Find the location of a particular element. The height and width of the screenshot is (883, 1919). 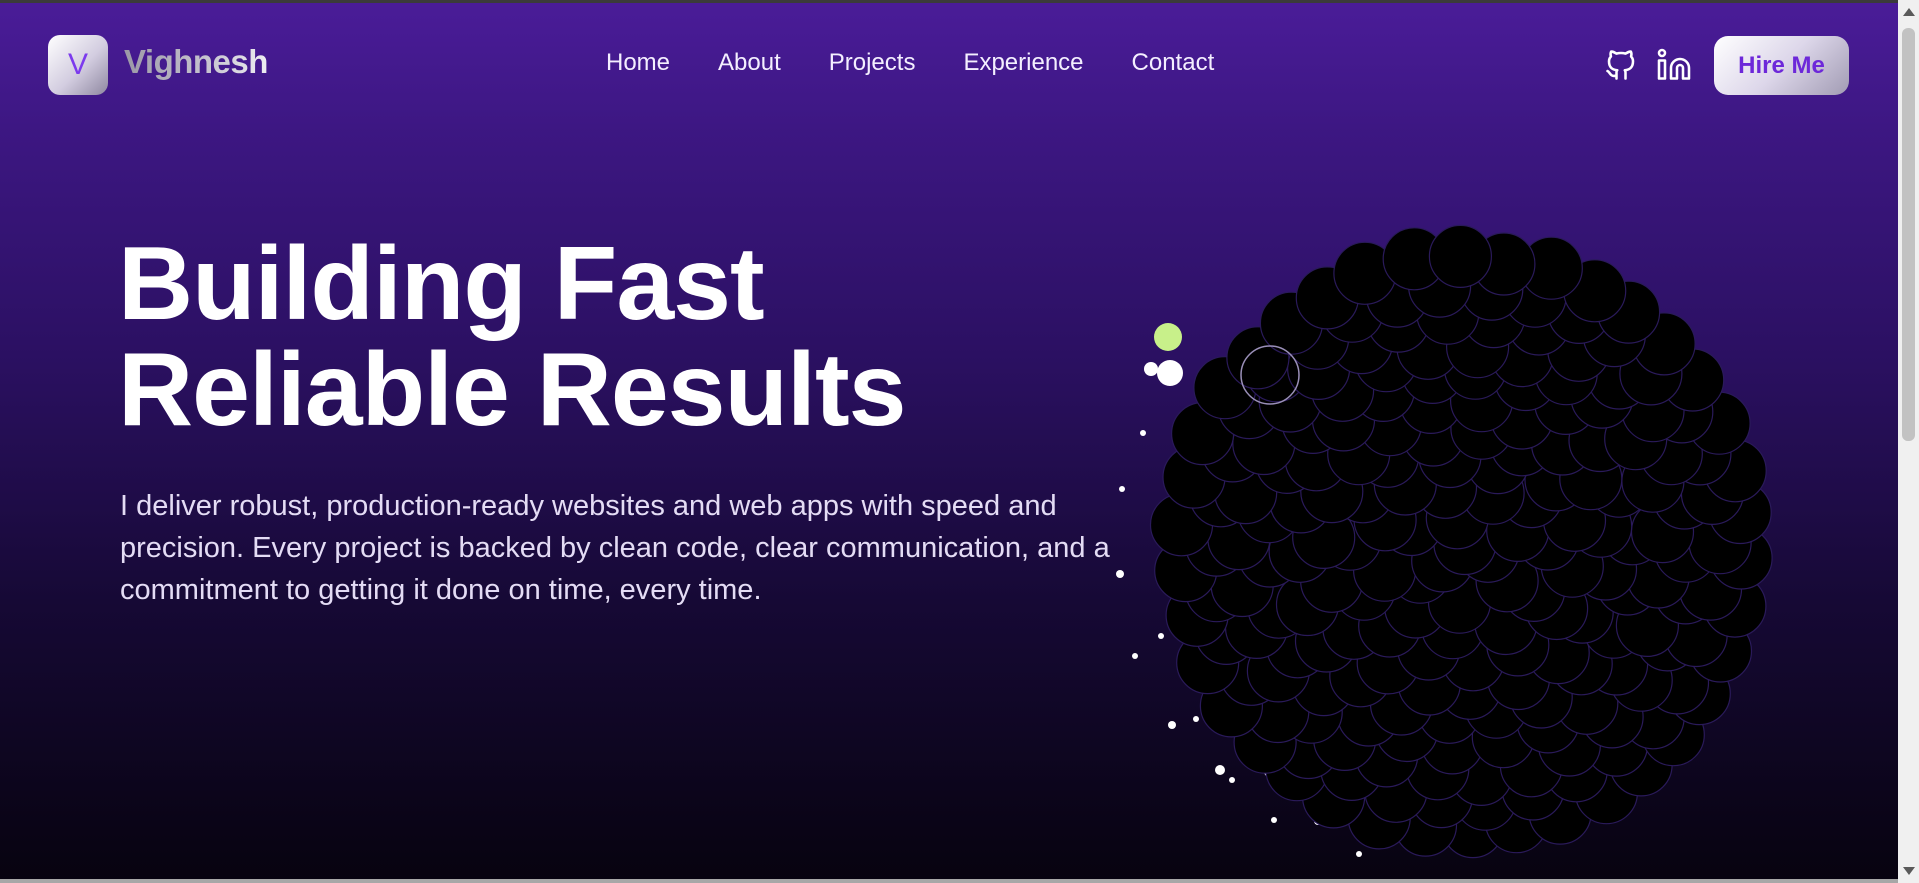

hire-me-button: Hire Me is located at coordinates (1781, 65).